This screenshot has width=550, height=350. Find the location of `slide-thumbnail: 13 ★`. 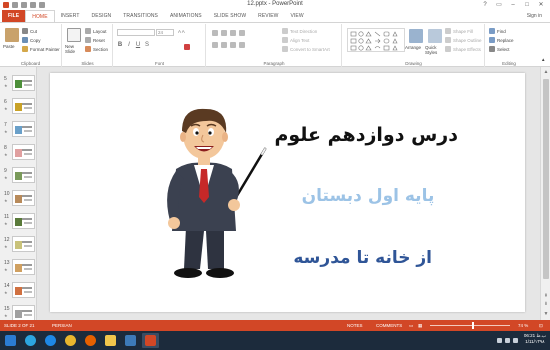

slide-thumbnail: 13 ★ is located at coordinates (18, 268).